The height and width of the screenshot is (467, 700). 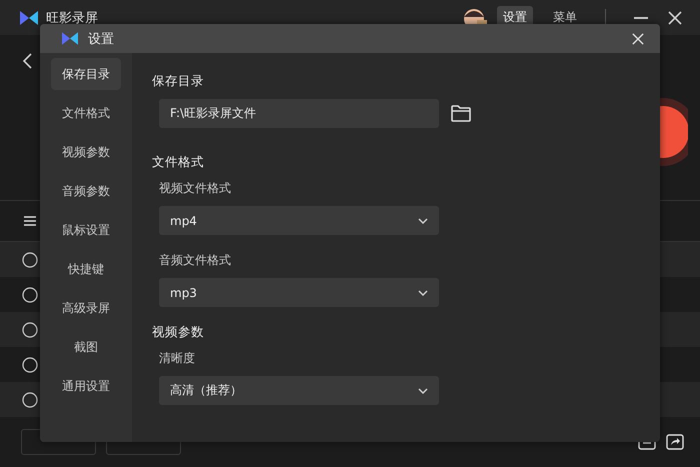 What do you see at coordinates (641, 17) in the screenshot?
I see `minimize-icon` at bounding box center [641, 17].